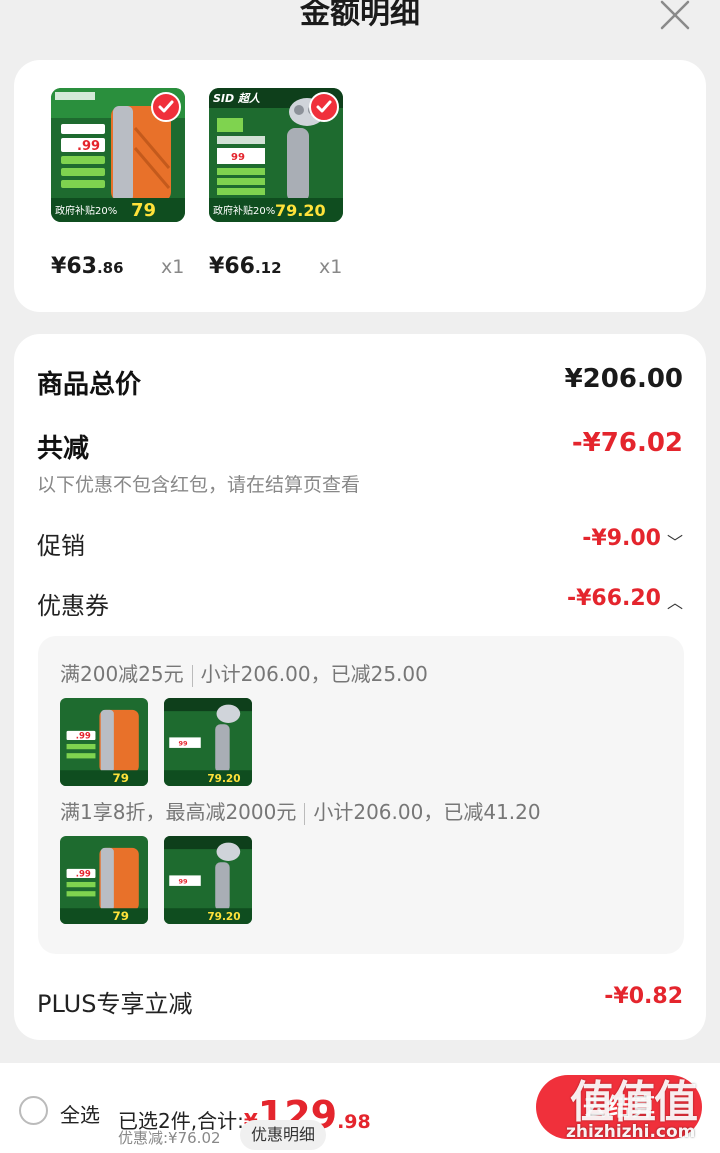  I want to click on header: 金额明细, so click(360, 25).